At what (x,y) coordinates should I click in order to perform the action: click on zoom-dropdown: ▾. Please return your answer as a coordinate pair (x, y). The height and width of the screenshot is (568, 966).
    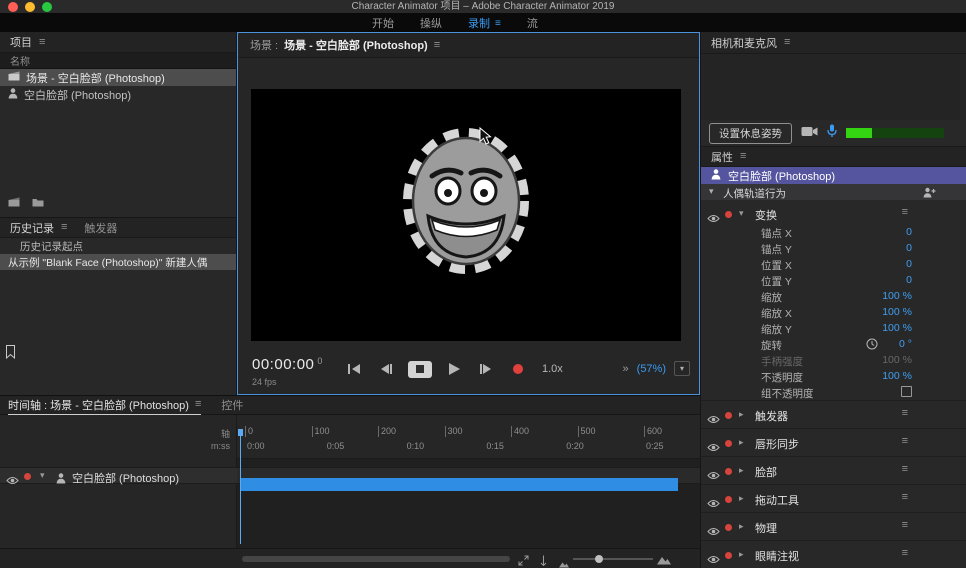
    Looking at the image, I should click on (682, 368).